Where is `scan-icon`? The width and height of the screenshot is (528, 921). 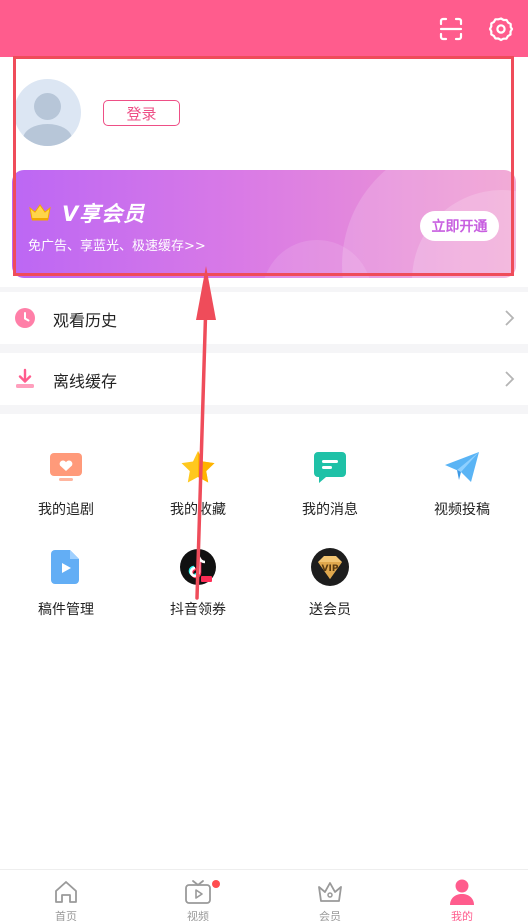
scan-icon is located at coordinates (451, 29).